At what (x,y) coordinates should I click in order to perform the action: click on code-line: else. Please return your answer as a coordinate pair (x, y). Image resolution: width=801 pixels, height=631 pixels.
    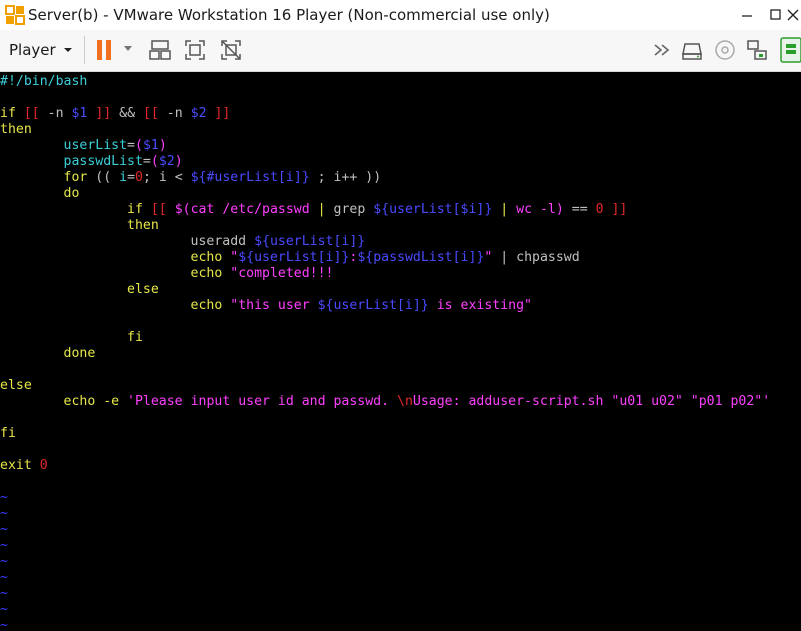
    Looking at the image, I should click on (16, 386).